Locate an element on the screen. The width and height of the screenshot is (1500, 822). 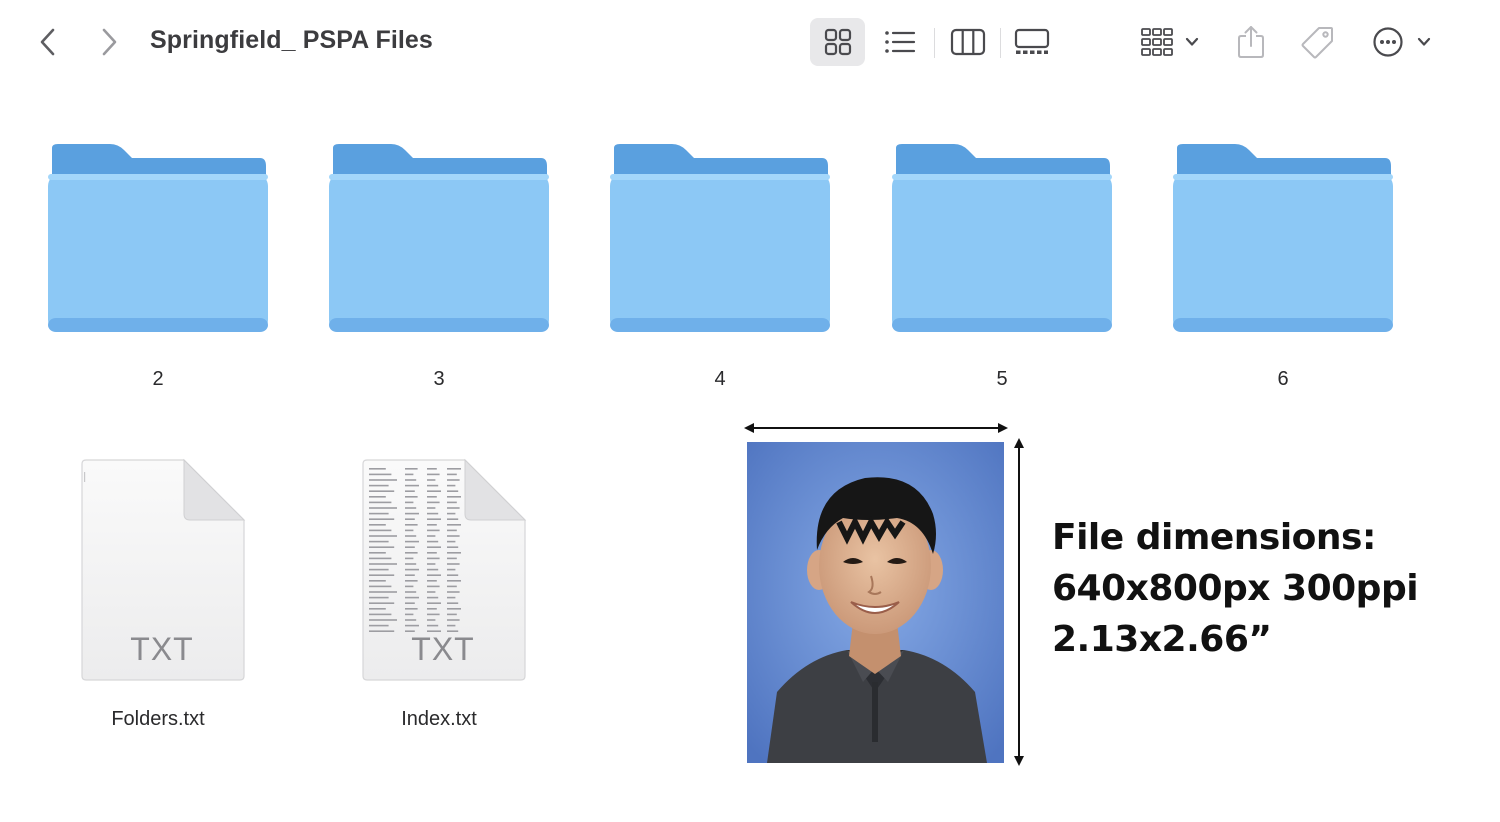
icon-view-button is located at coordinates (837, 42).